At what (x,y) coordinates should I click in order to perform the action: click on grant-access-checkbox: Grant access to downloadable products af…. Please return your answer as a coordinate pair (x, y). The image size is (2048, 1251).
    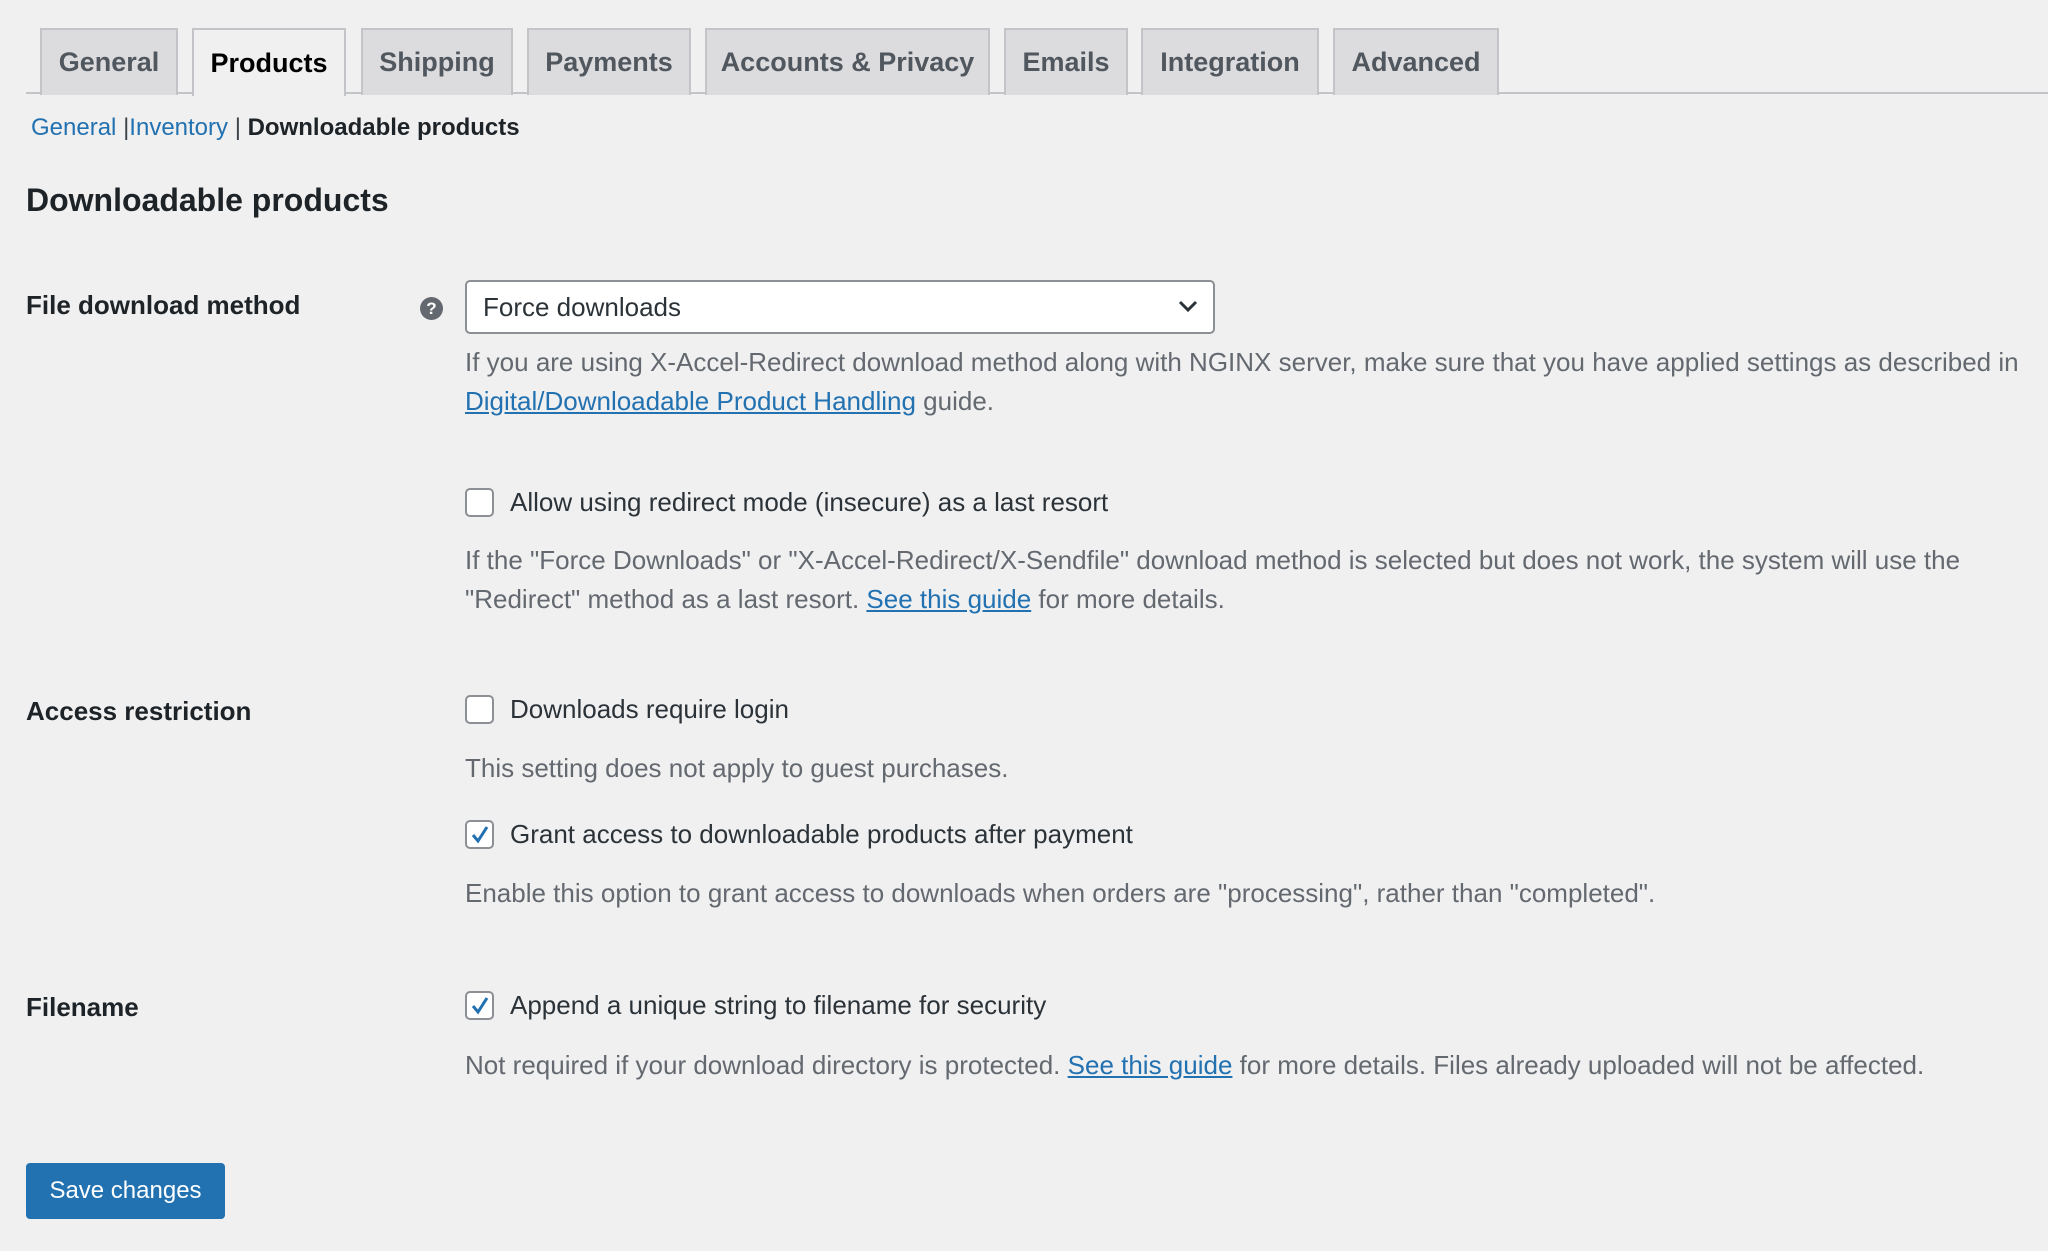
    Looking at the image, I should click on (799, 834).